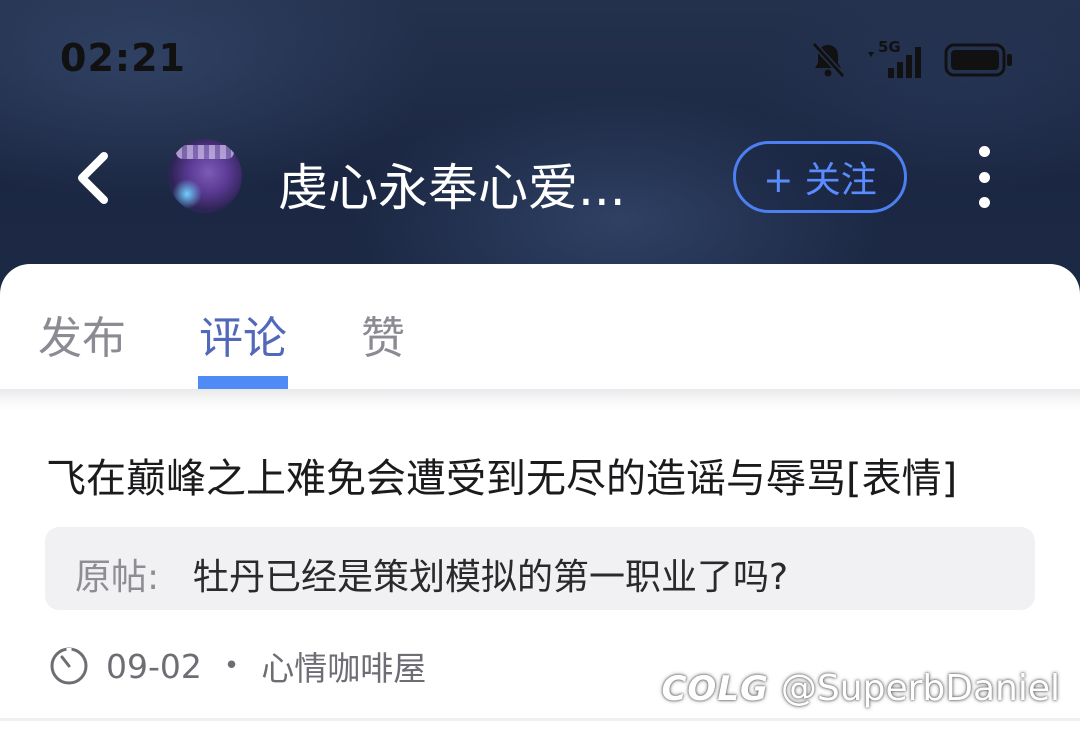  Describe the element at coordinates (491, 577) in the screenshot. I see `quote-text: 牡丹已经是策划模拟的第一职业了吗?` at that location.